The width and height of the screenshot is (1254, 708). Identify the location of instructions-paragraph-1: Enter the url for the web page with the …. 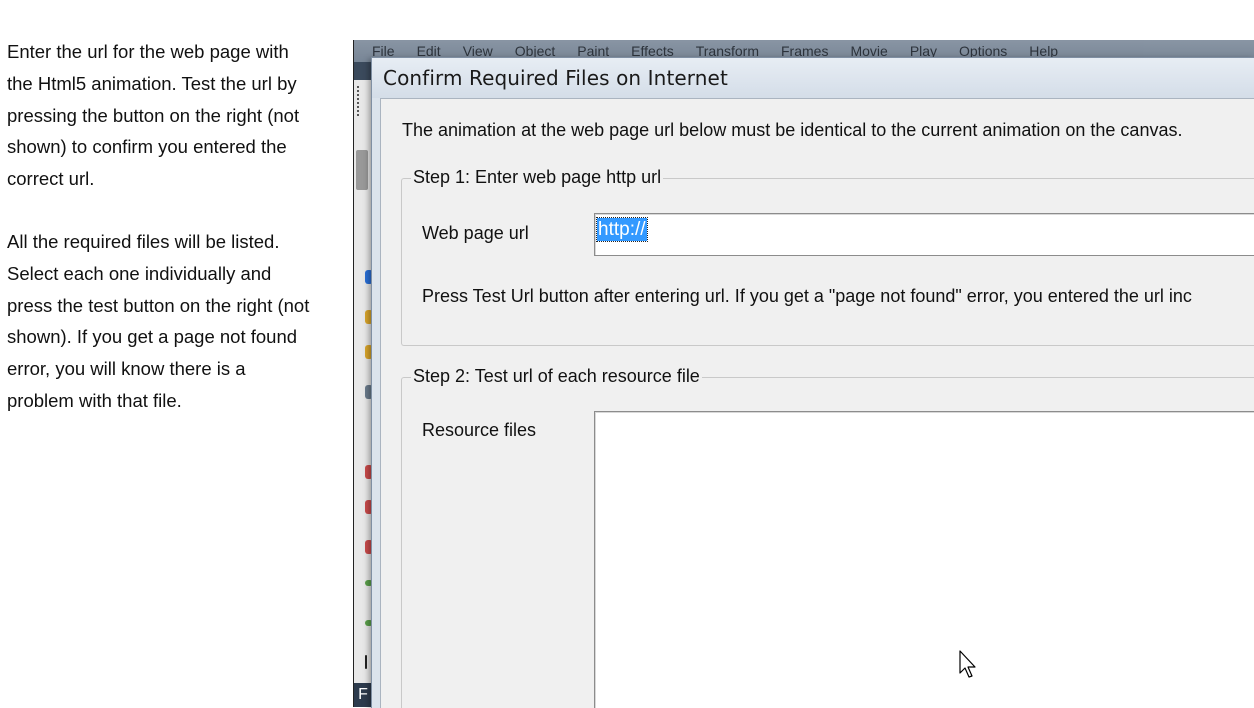
(153, 115).